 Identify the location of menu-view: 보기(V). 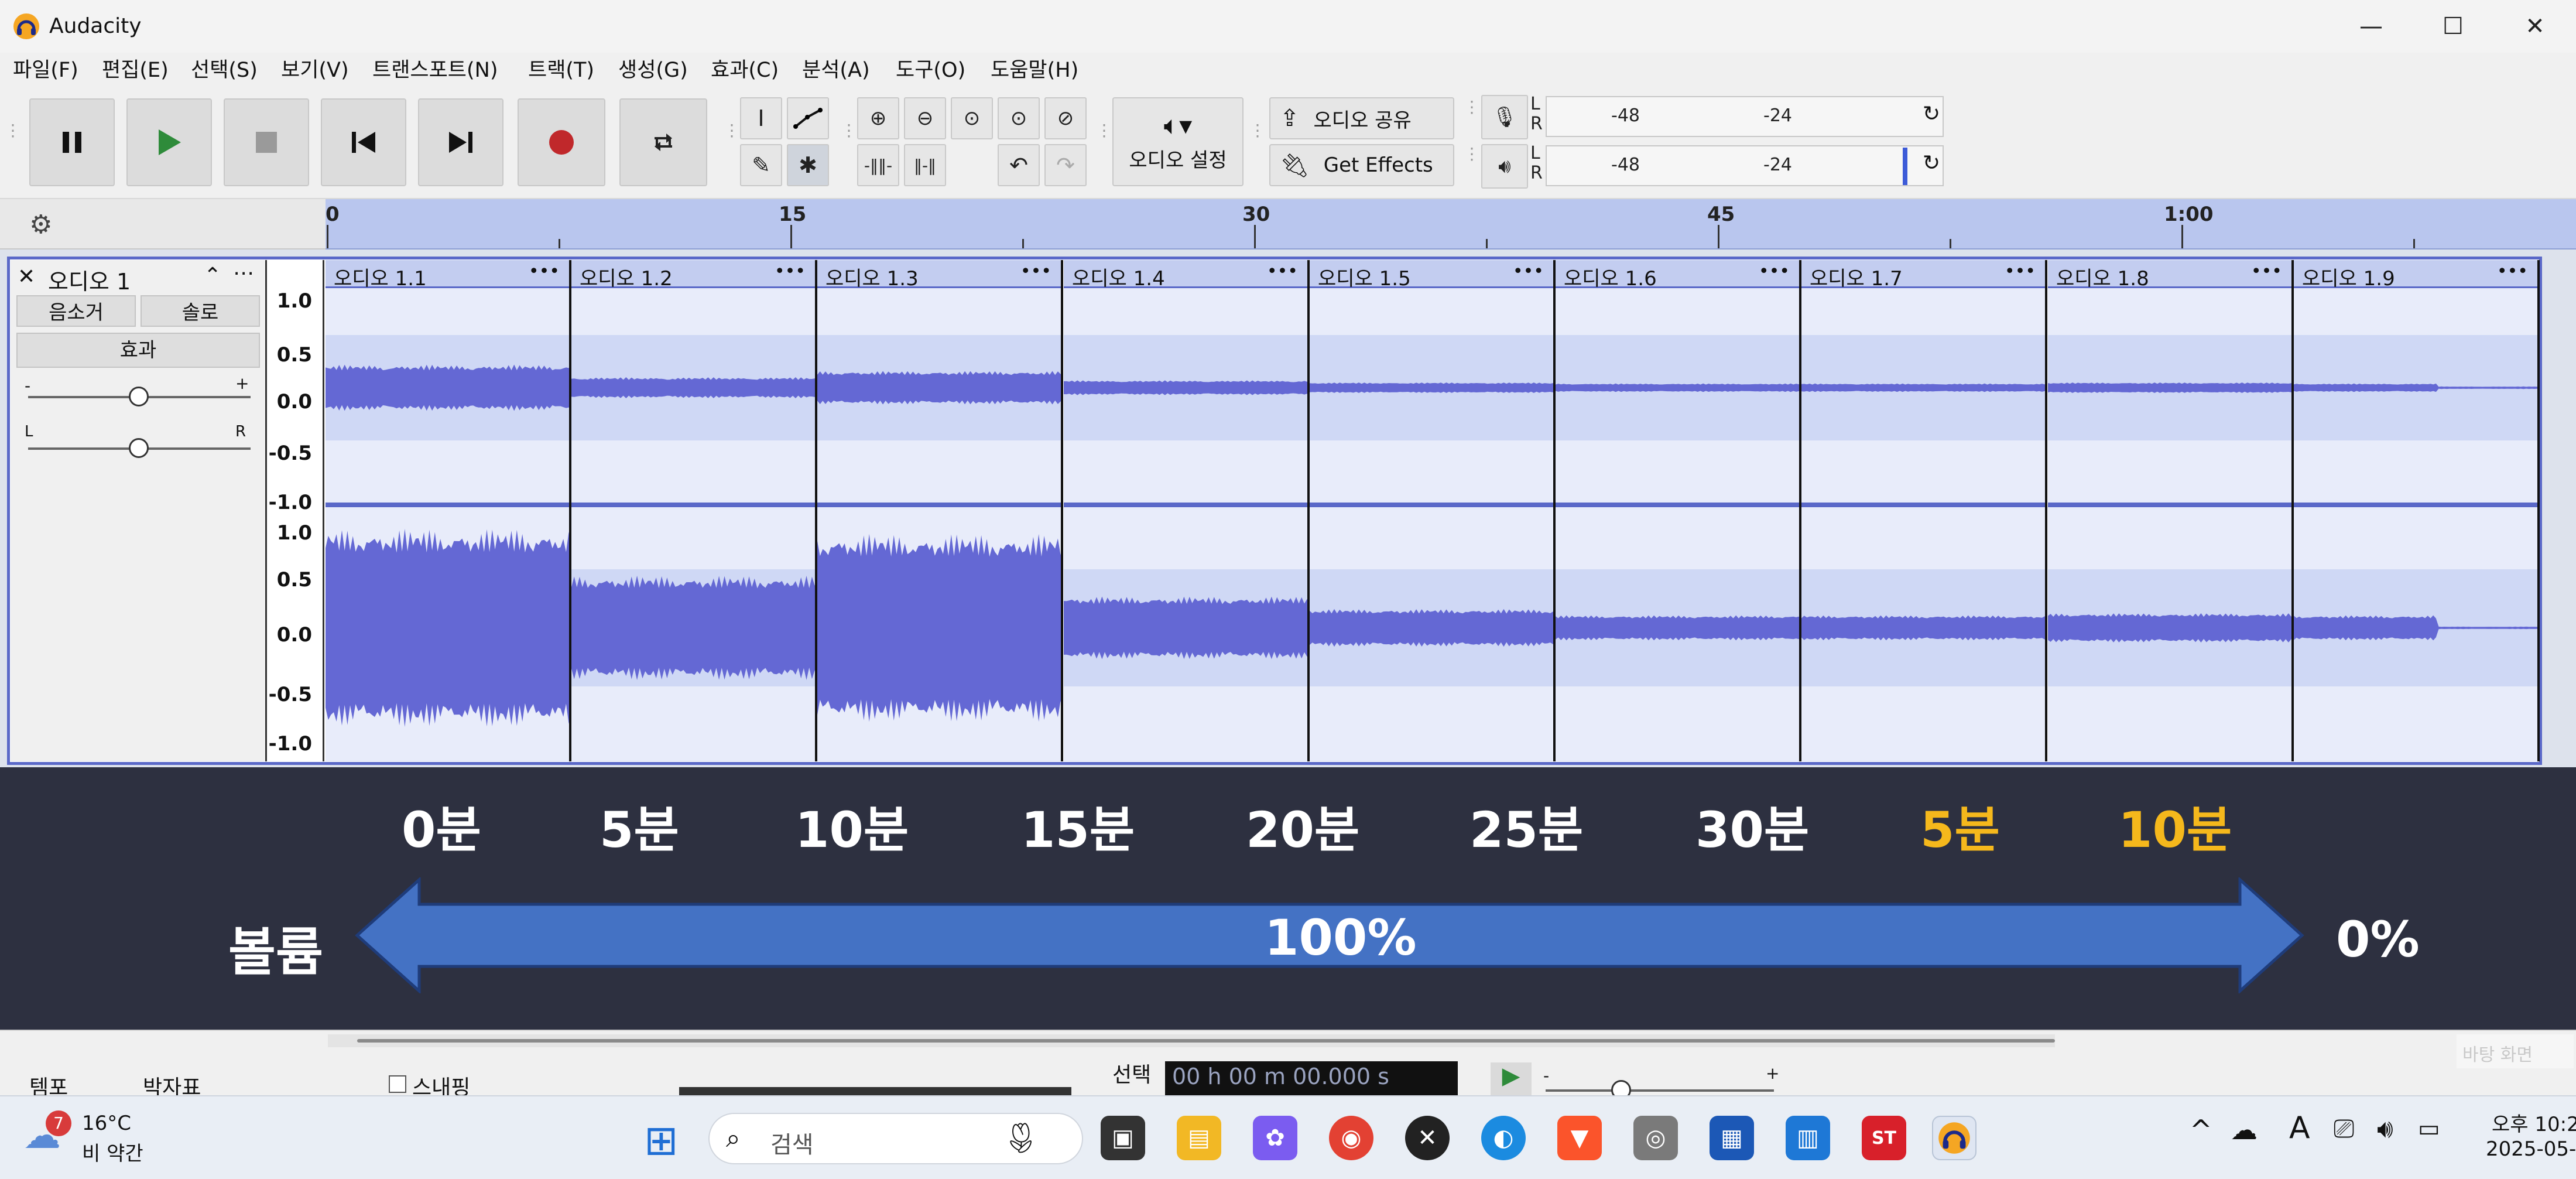
(315, 70).